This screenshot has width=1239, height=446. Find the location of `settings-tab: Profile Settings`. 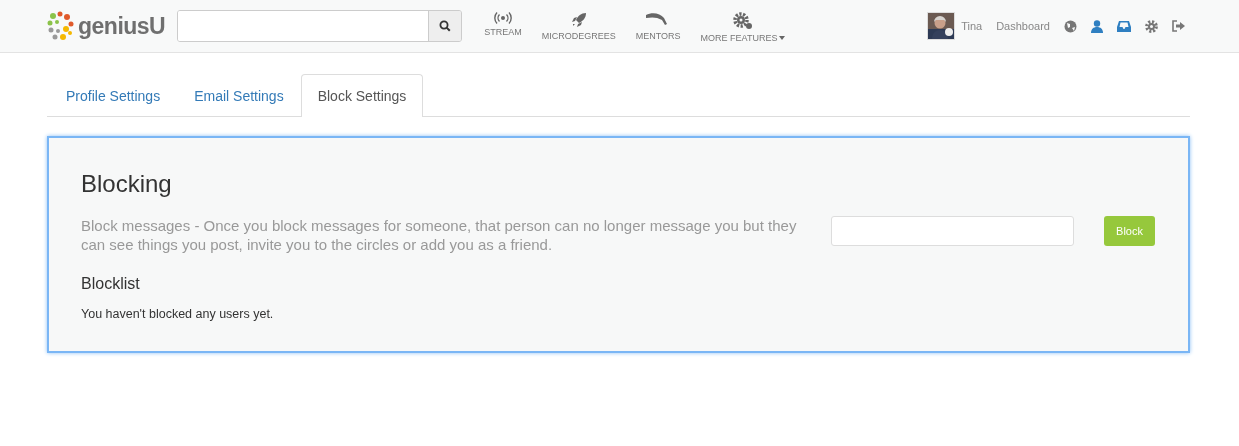

settings-tab: Profile Settings is located at coordinates (113, 95).